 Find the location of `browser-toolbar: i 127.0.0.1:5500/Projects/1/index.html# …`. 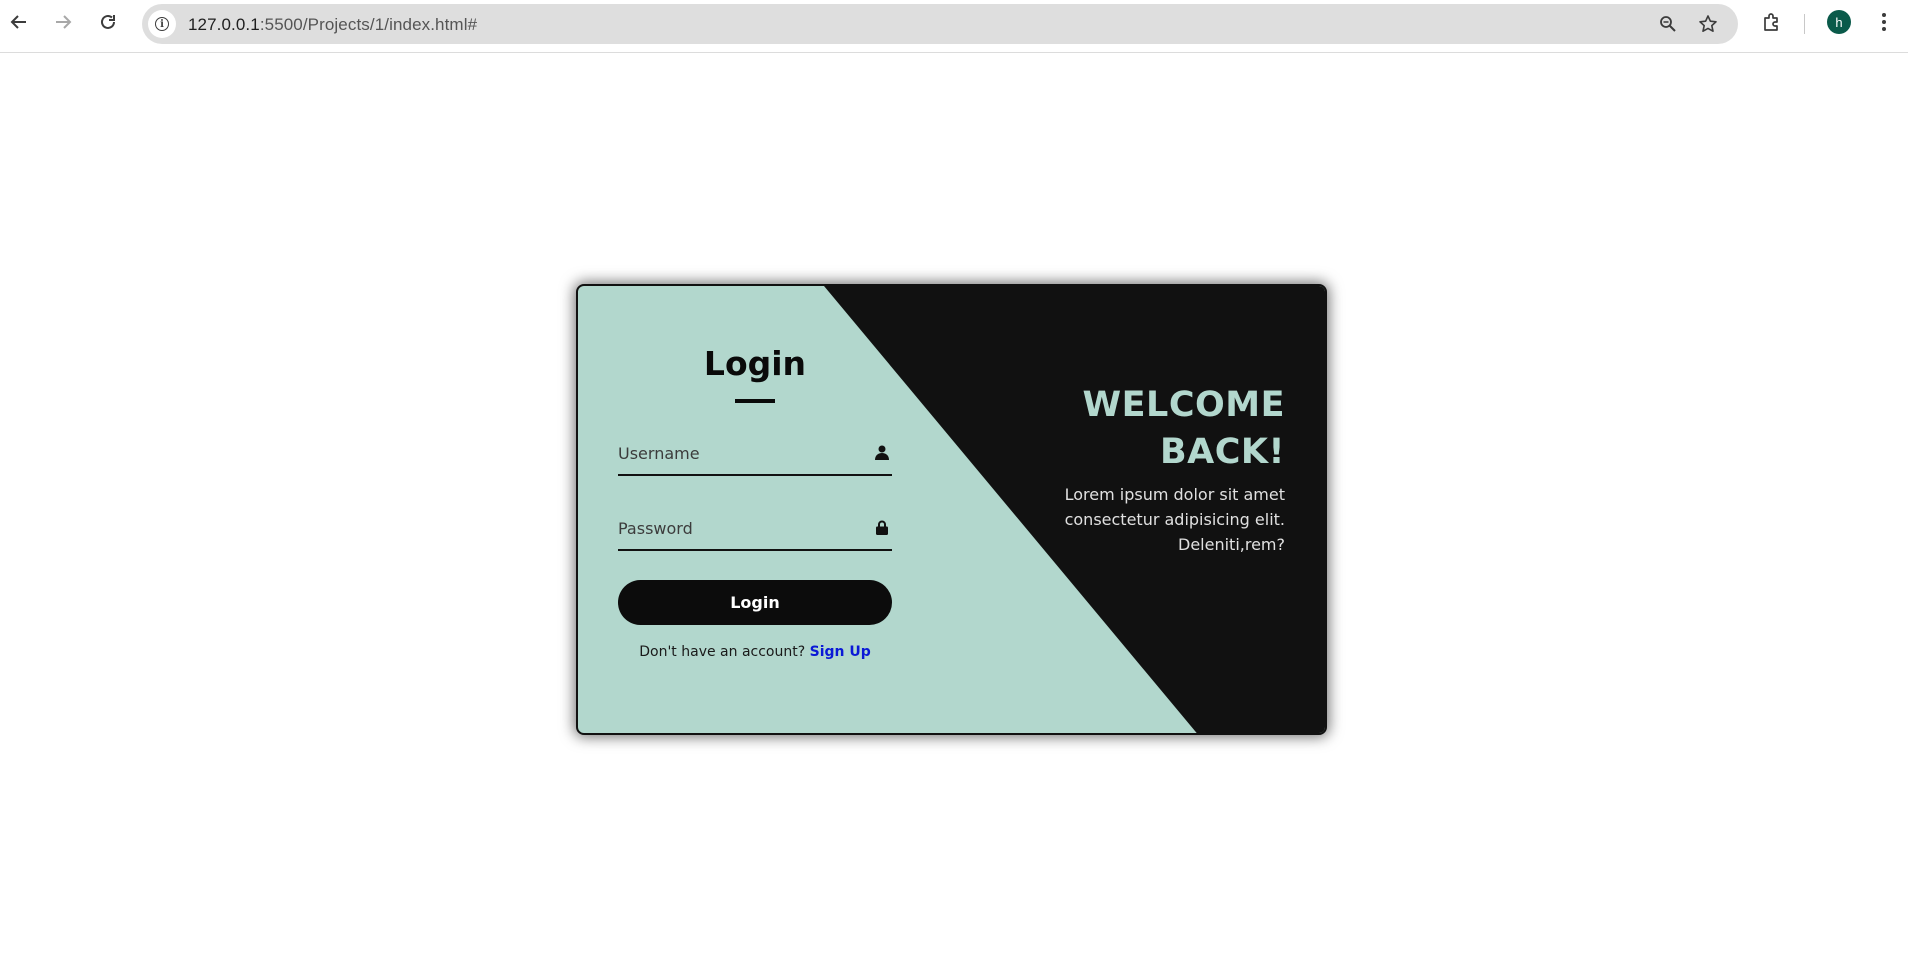

browser-toolbar: i 127.0.0.1:5500/Projects/1/index.html# … is located at coordinates (954, 26).